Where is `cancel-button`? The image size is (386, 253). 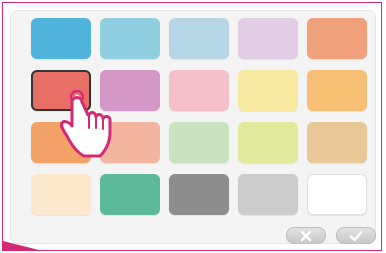
cancel-button is located at coordinates (306, 235).